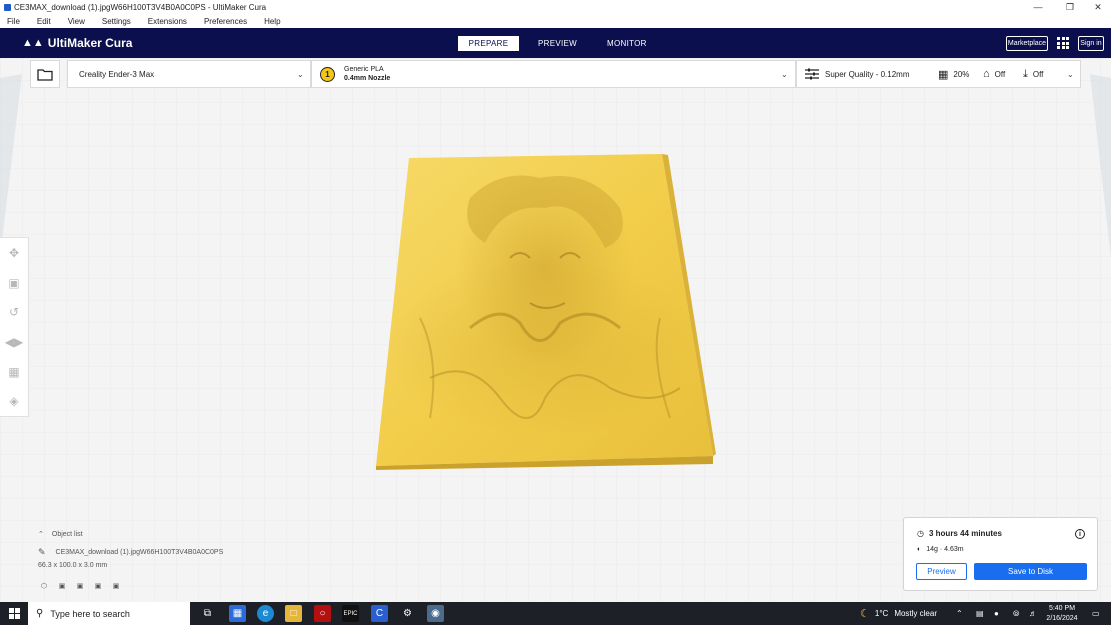 This screenshot has height=625, width=1111. I want to click on app-icon-red: ○, so click(322, 613).